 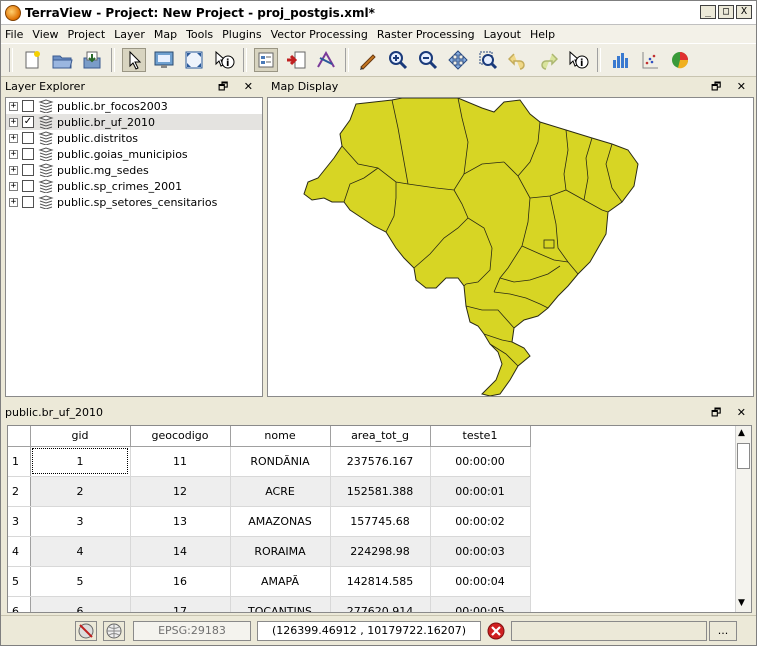 What do you see at coordinates (19, 604) in the screenshot?
I see `row-number: 6` at bounding box center [19, 604].